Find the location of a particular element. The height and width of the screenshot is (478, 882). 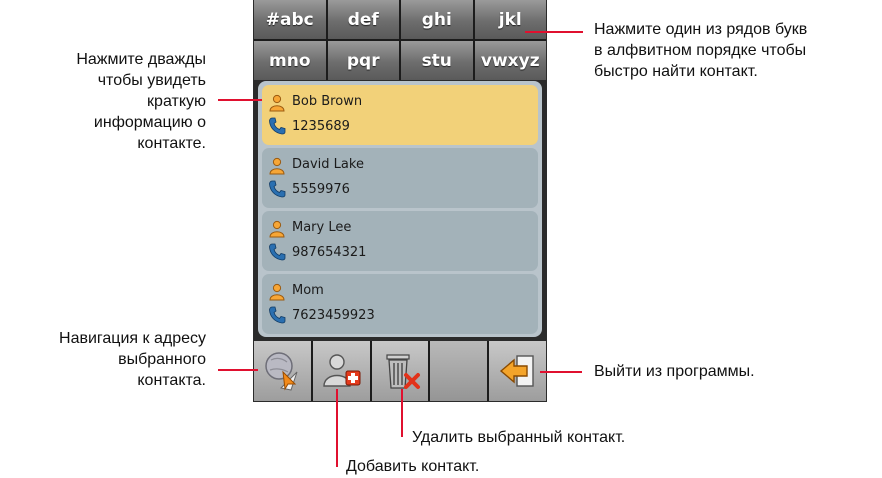

callout-text: контакте. is located at coordinates (171, 143).